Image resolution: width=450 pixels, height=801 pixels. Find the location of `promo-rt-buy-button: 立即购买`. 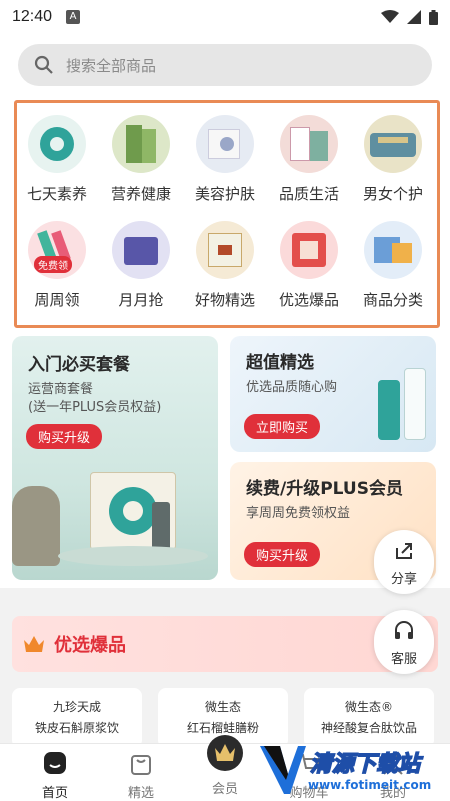

promo-rt-buy-button: 立即购买 is located at coordinates (282, 426).